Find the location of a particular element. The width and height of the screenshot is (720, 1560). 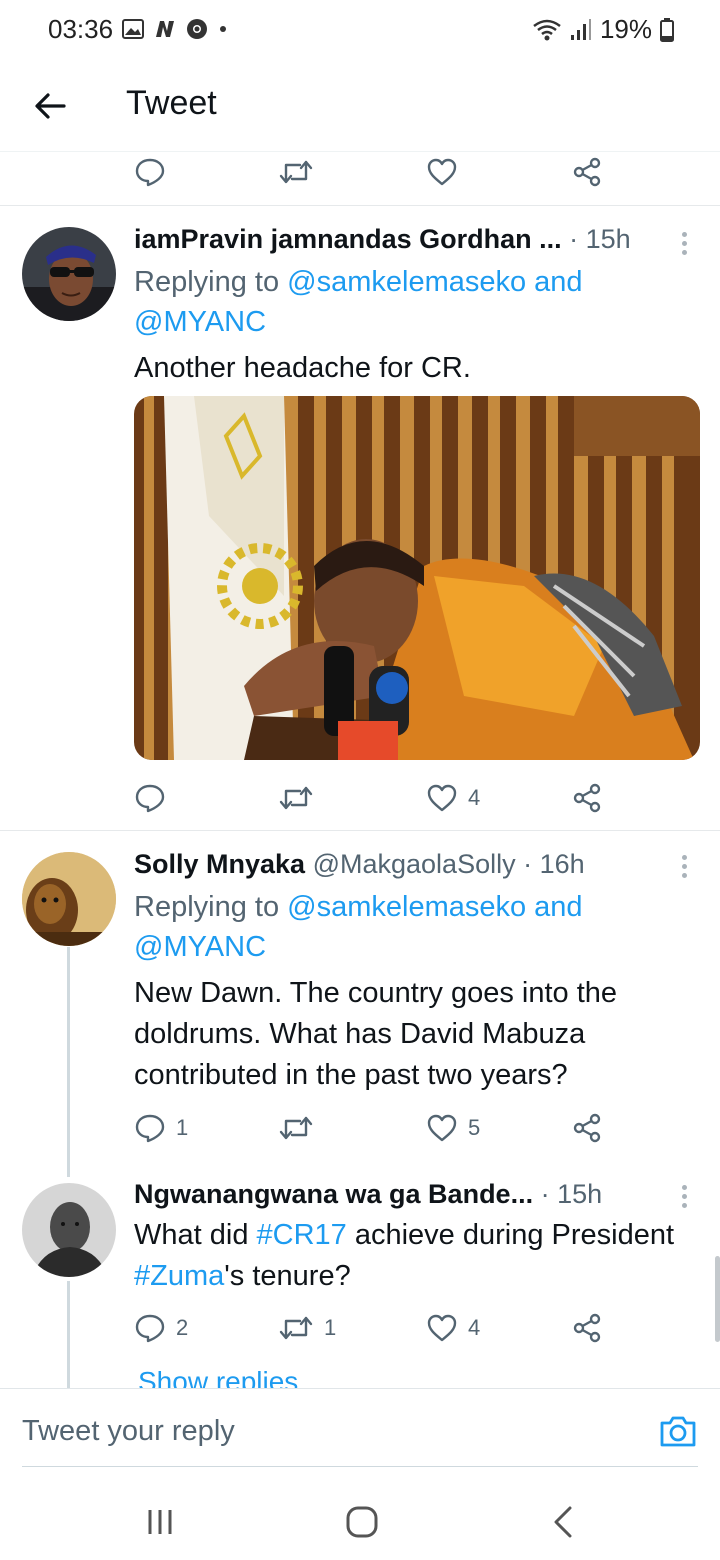

signal-icon is located at coordinates (580, 29).